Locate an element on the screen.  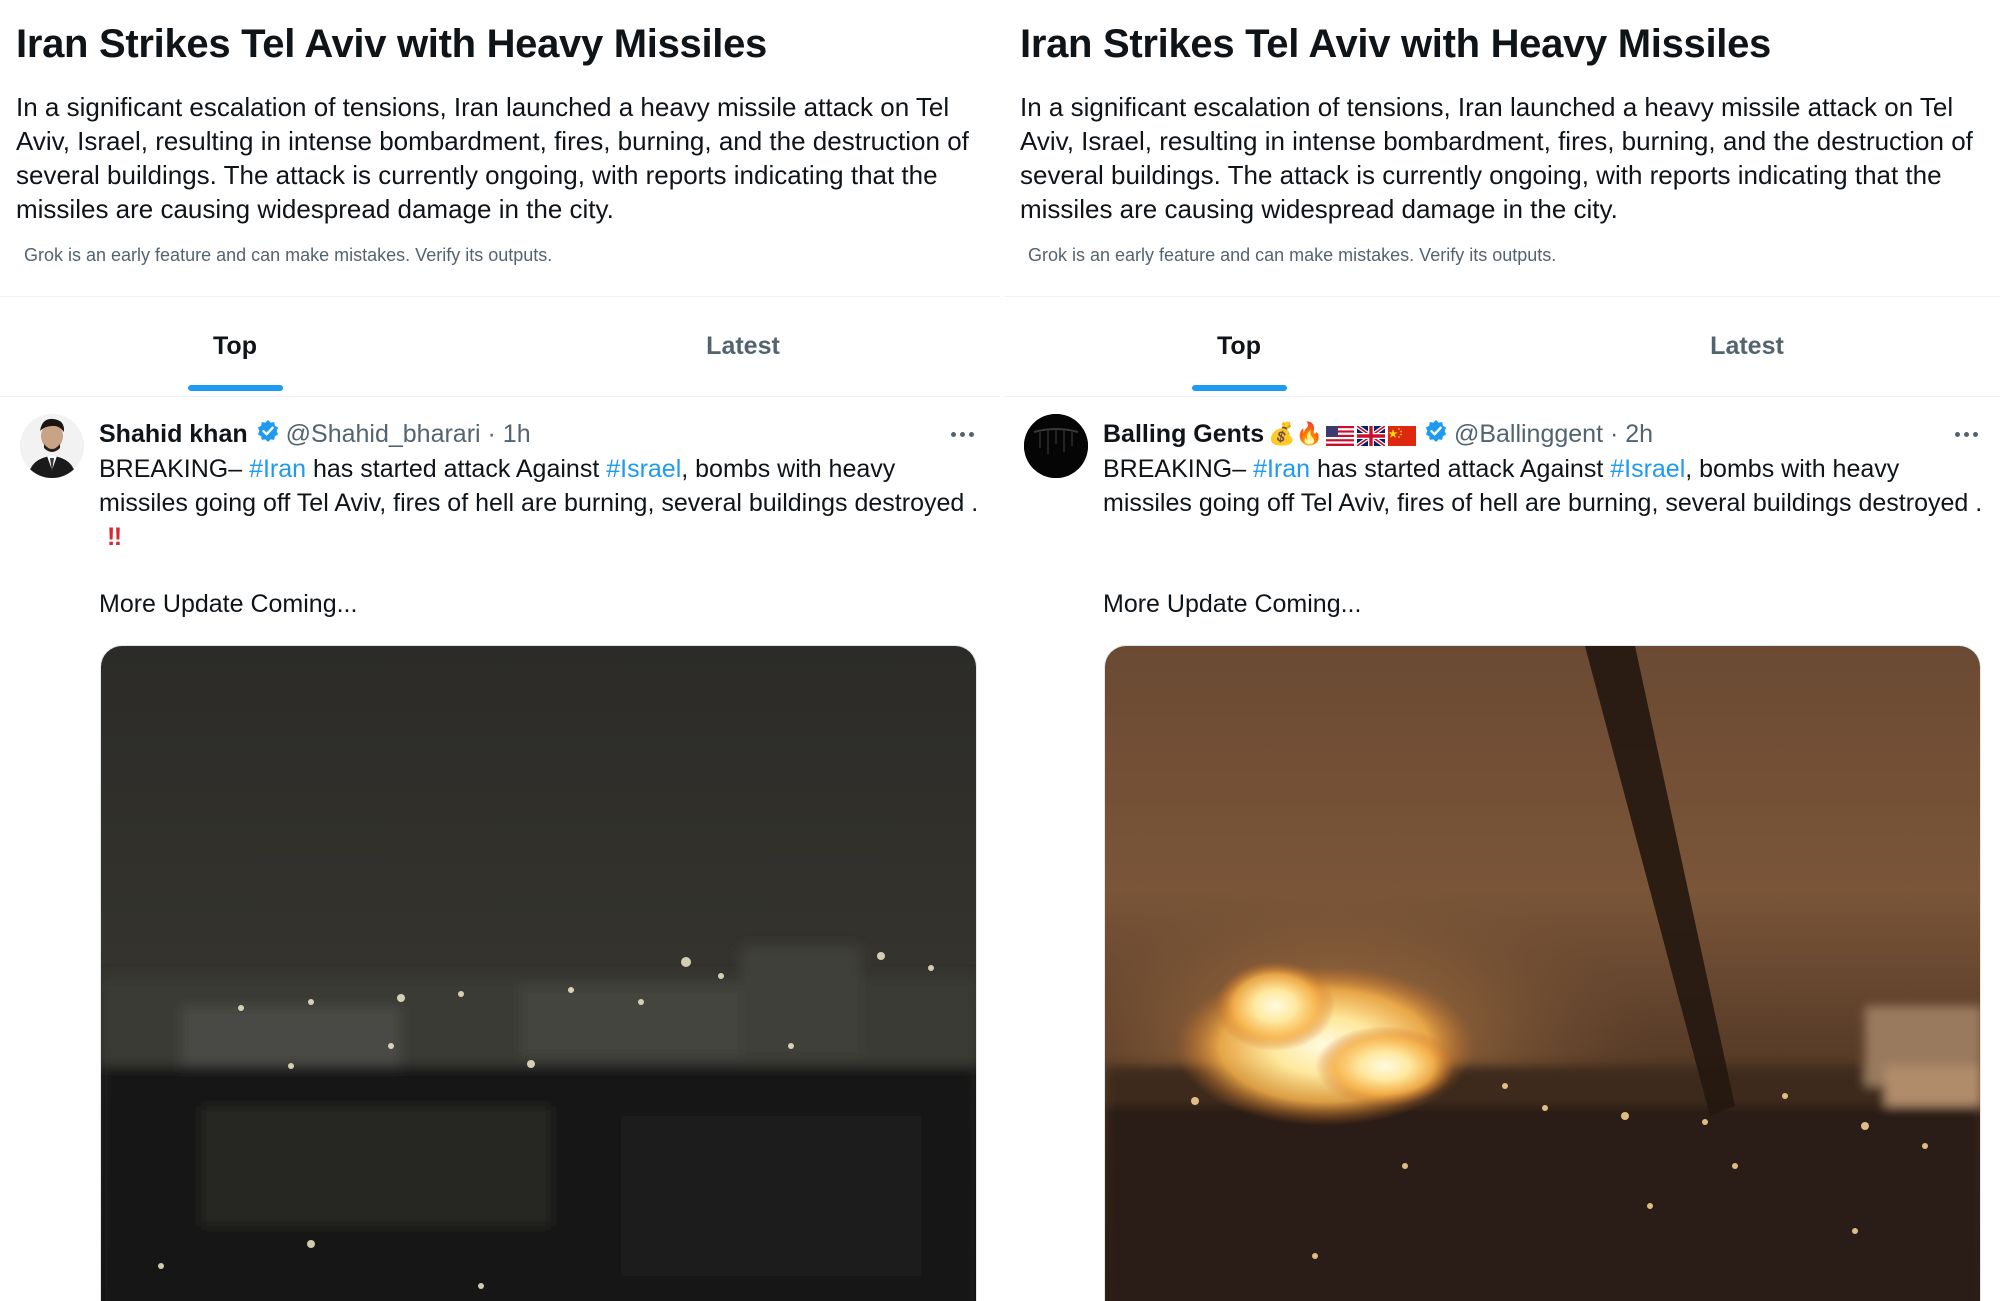
us-flag-icon is located at coordinates (1339, 435).